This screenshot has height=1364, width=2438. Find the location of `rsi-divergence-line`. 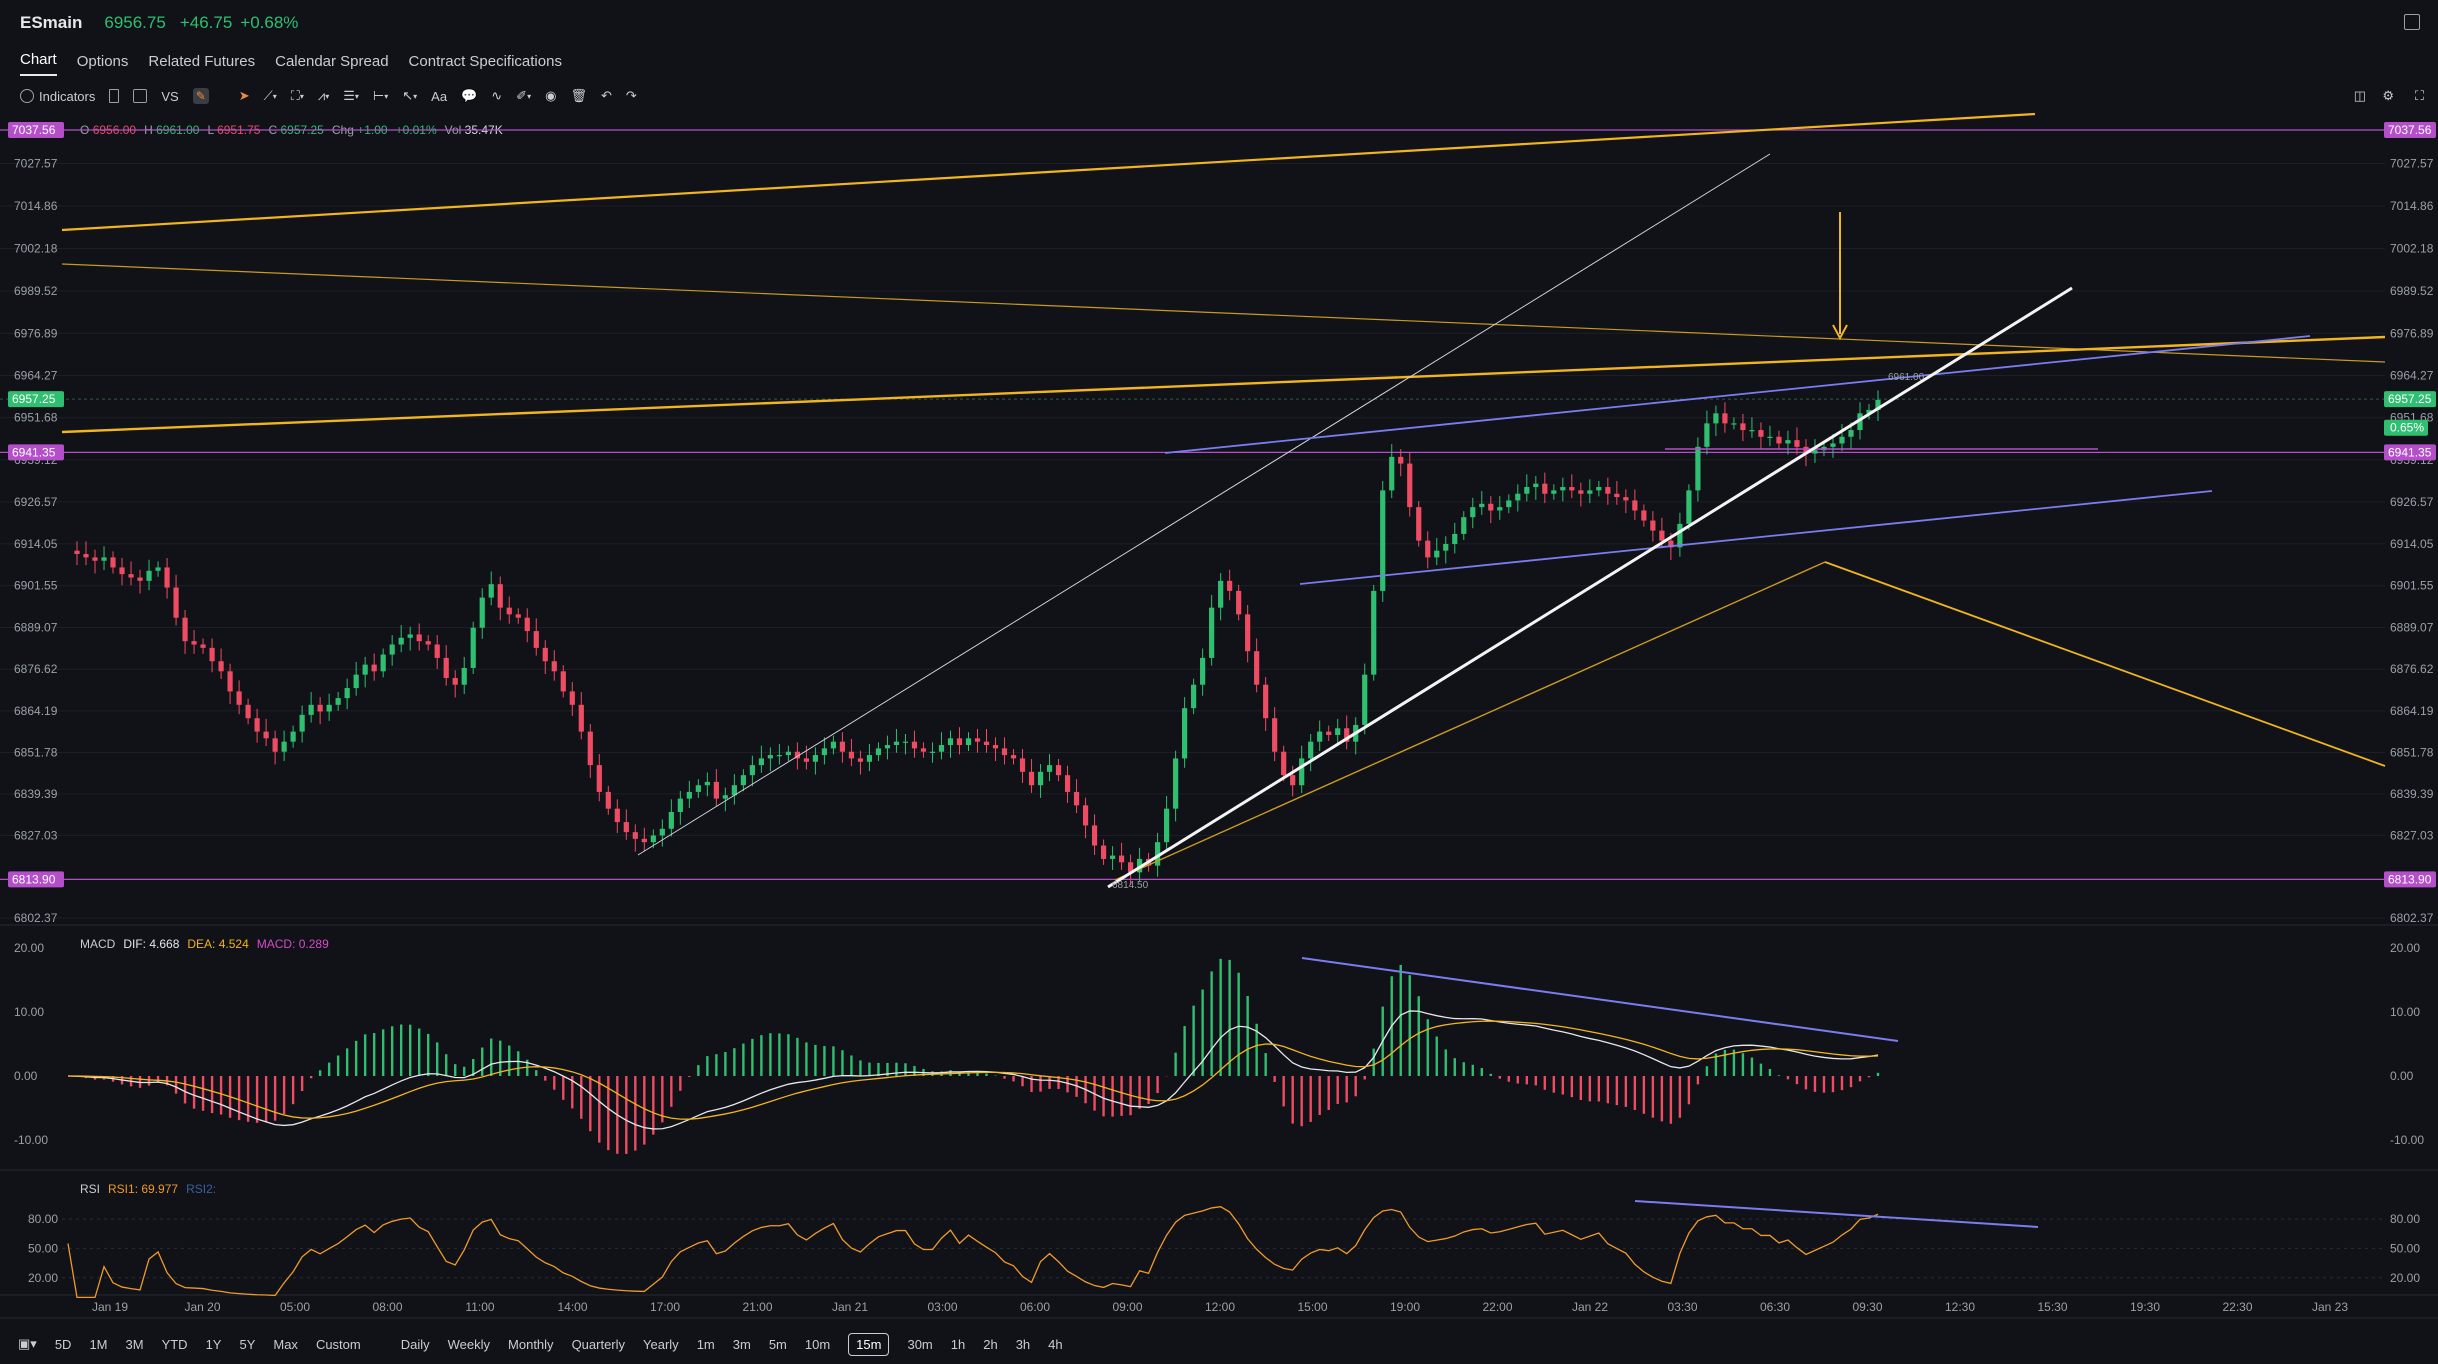

rsi-divergence-line is located at coordinates (1836, 1214).